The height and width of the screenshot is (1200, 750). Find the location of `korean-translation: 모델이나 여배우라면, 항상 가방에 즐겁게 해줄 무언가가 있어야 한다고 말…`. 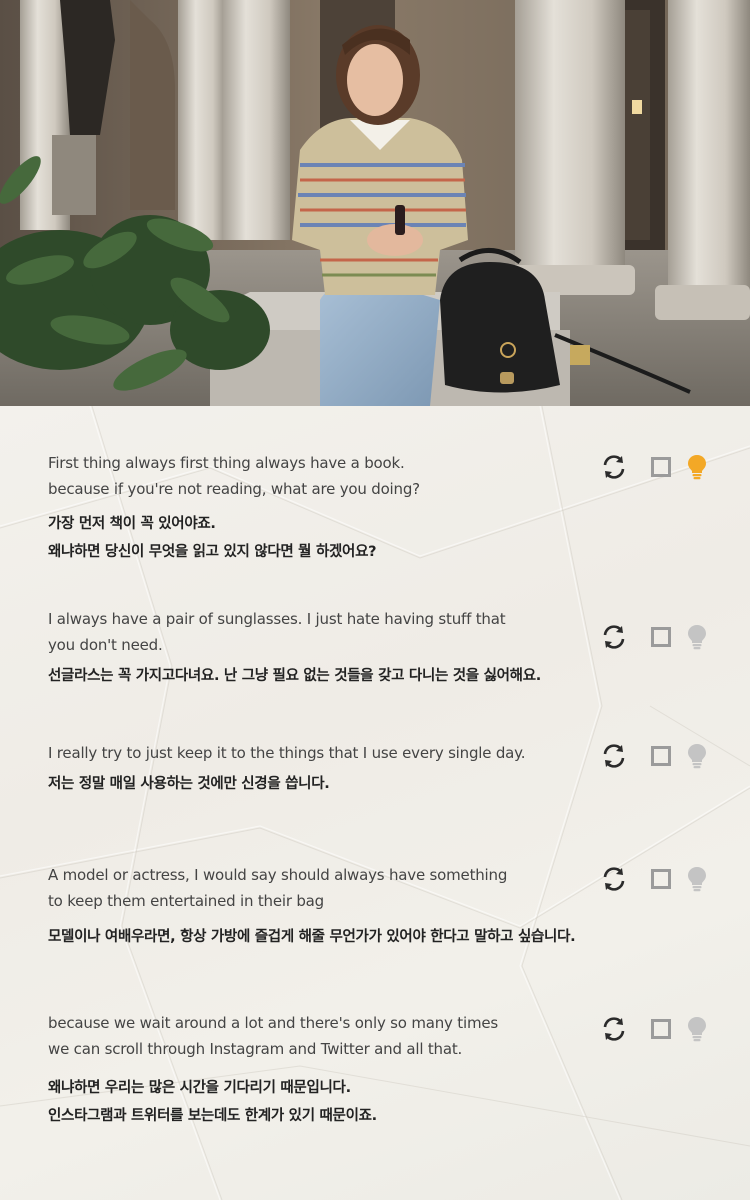

korean-translation: 모델이나 여배우라면, 항상 가방에 즐겁게 해줄 무언가가 있어야 한다고 말… is located at coordinates (312, 937).